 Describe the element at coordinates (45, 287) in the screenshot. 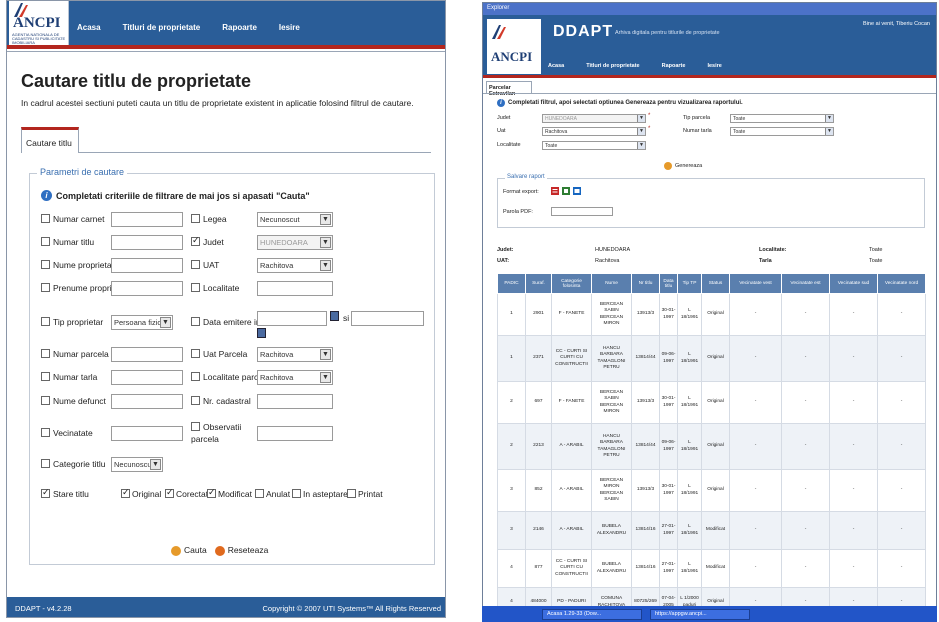

I see `checkbox-prenume-proprietar` at that location.